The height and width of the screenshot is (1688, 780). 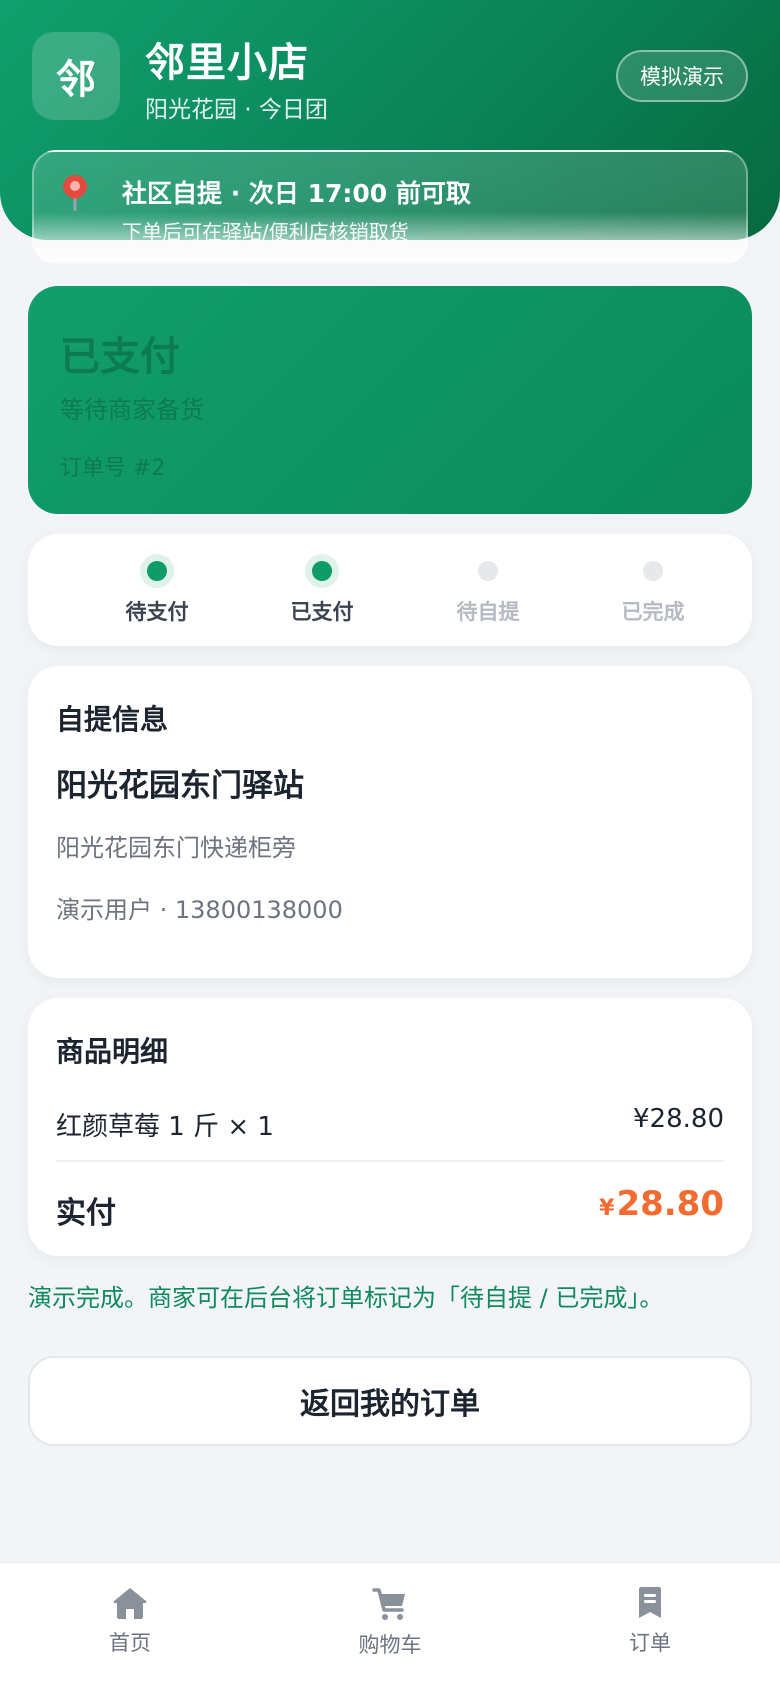 I want to click on back-to-my-orders-button: 返回我的订单, so click(x=390, y=1401).